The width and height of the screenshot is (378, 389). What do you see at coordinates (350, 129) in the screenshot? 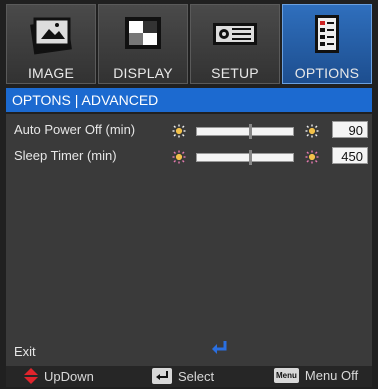
I see `setting-value: 90` at bounding box center [350, 129].